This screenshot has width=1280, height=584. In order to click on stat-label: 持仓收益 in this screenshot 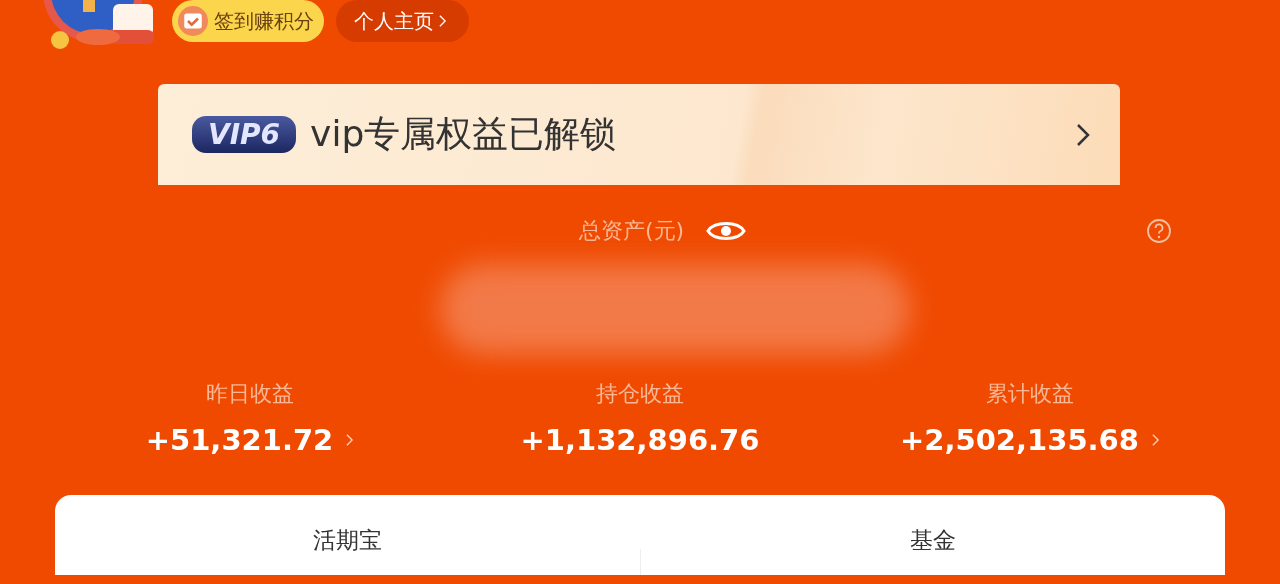, I will do `click(640, 394)`.